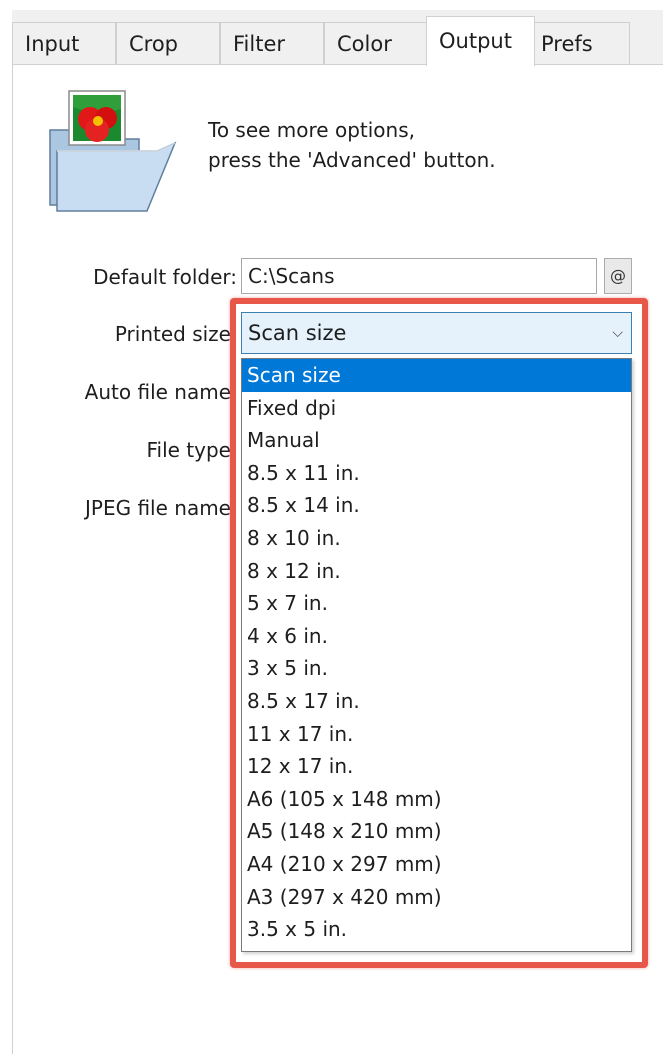 Image resolution: width=663 pixels, height=1054 pixels. I want to click on printed-size-selected-value: Scan size, so click(297, 333).